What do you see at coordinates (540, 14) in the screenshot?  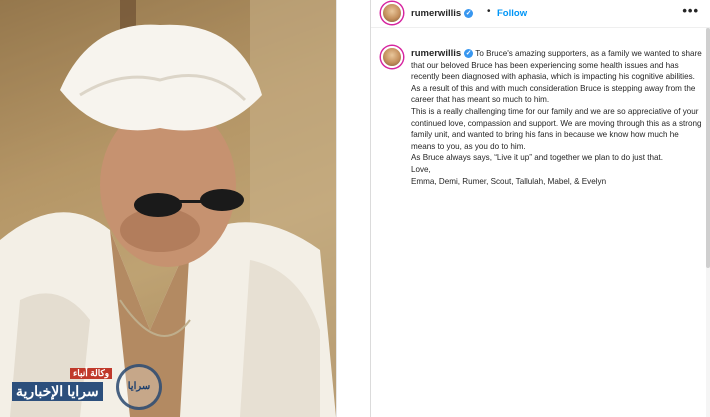 I see `post-header: rumerwillis ✓ • Follow •••` at bounding box center [540, 14].